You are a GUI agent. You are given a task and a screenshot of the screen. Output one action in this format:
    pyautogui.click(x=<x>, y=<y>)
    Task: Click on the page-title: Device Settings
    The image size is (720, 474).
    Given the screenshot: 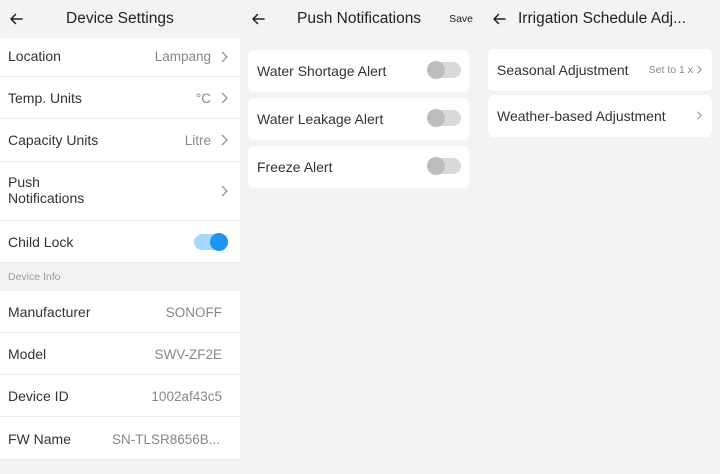 What is the action you would take?
    pyautogui.click(x=120, y=18)
    